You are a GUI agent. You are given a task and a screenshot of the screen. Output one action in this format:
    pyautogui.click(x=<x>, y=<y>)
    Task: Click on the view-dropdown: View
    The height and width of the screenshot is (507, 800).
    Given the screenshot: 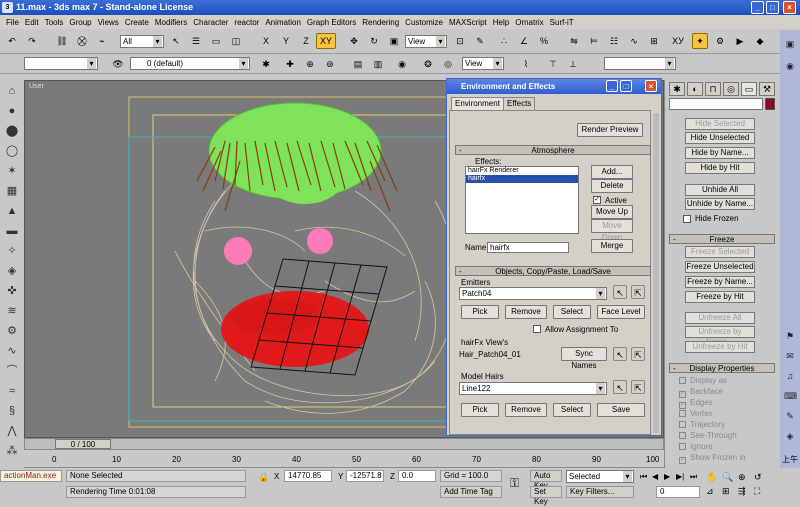 What is the action you would take?
    pyautogui.click(x=483, y=63)
    